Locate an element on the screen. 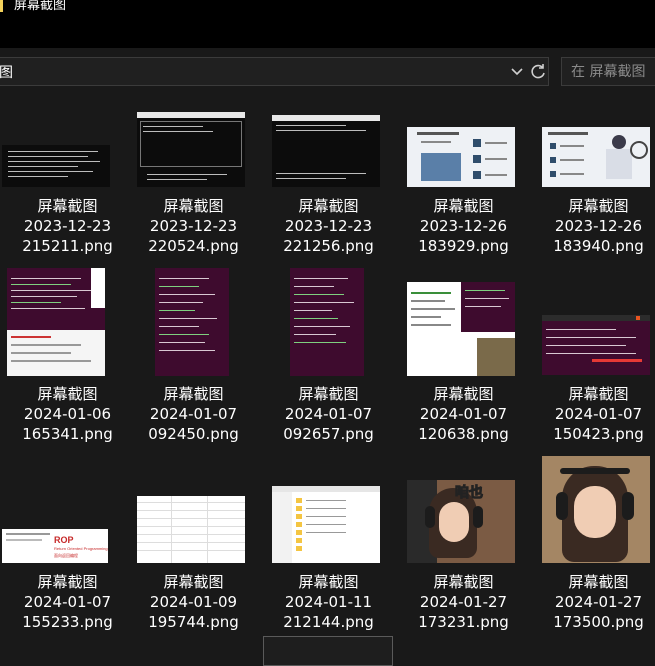  search-input is located at coordinates (608, 71).